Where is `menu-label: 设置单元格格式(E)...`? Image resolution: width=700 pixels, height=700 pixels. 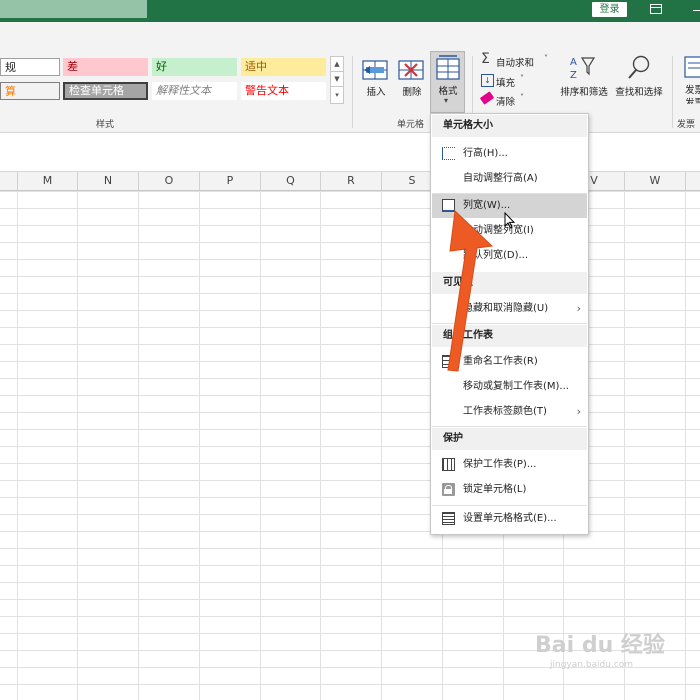 menu-label: 设置单元格格式(E)... is located at coordinates (510, 518).